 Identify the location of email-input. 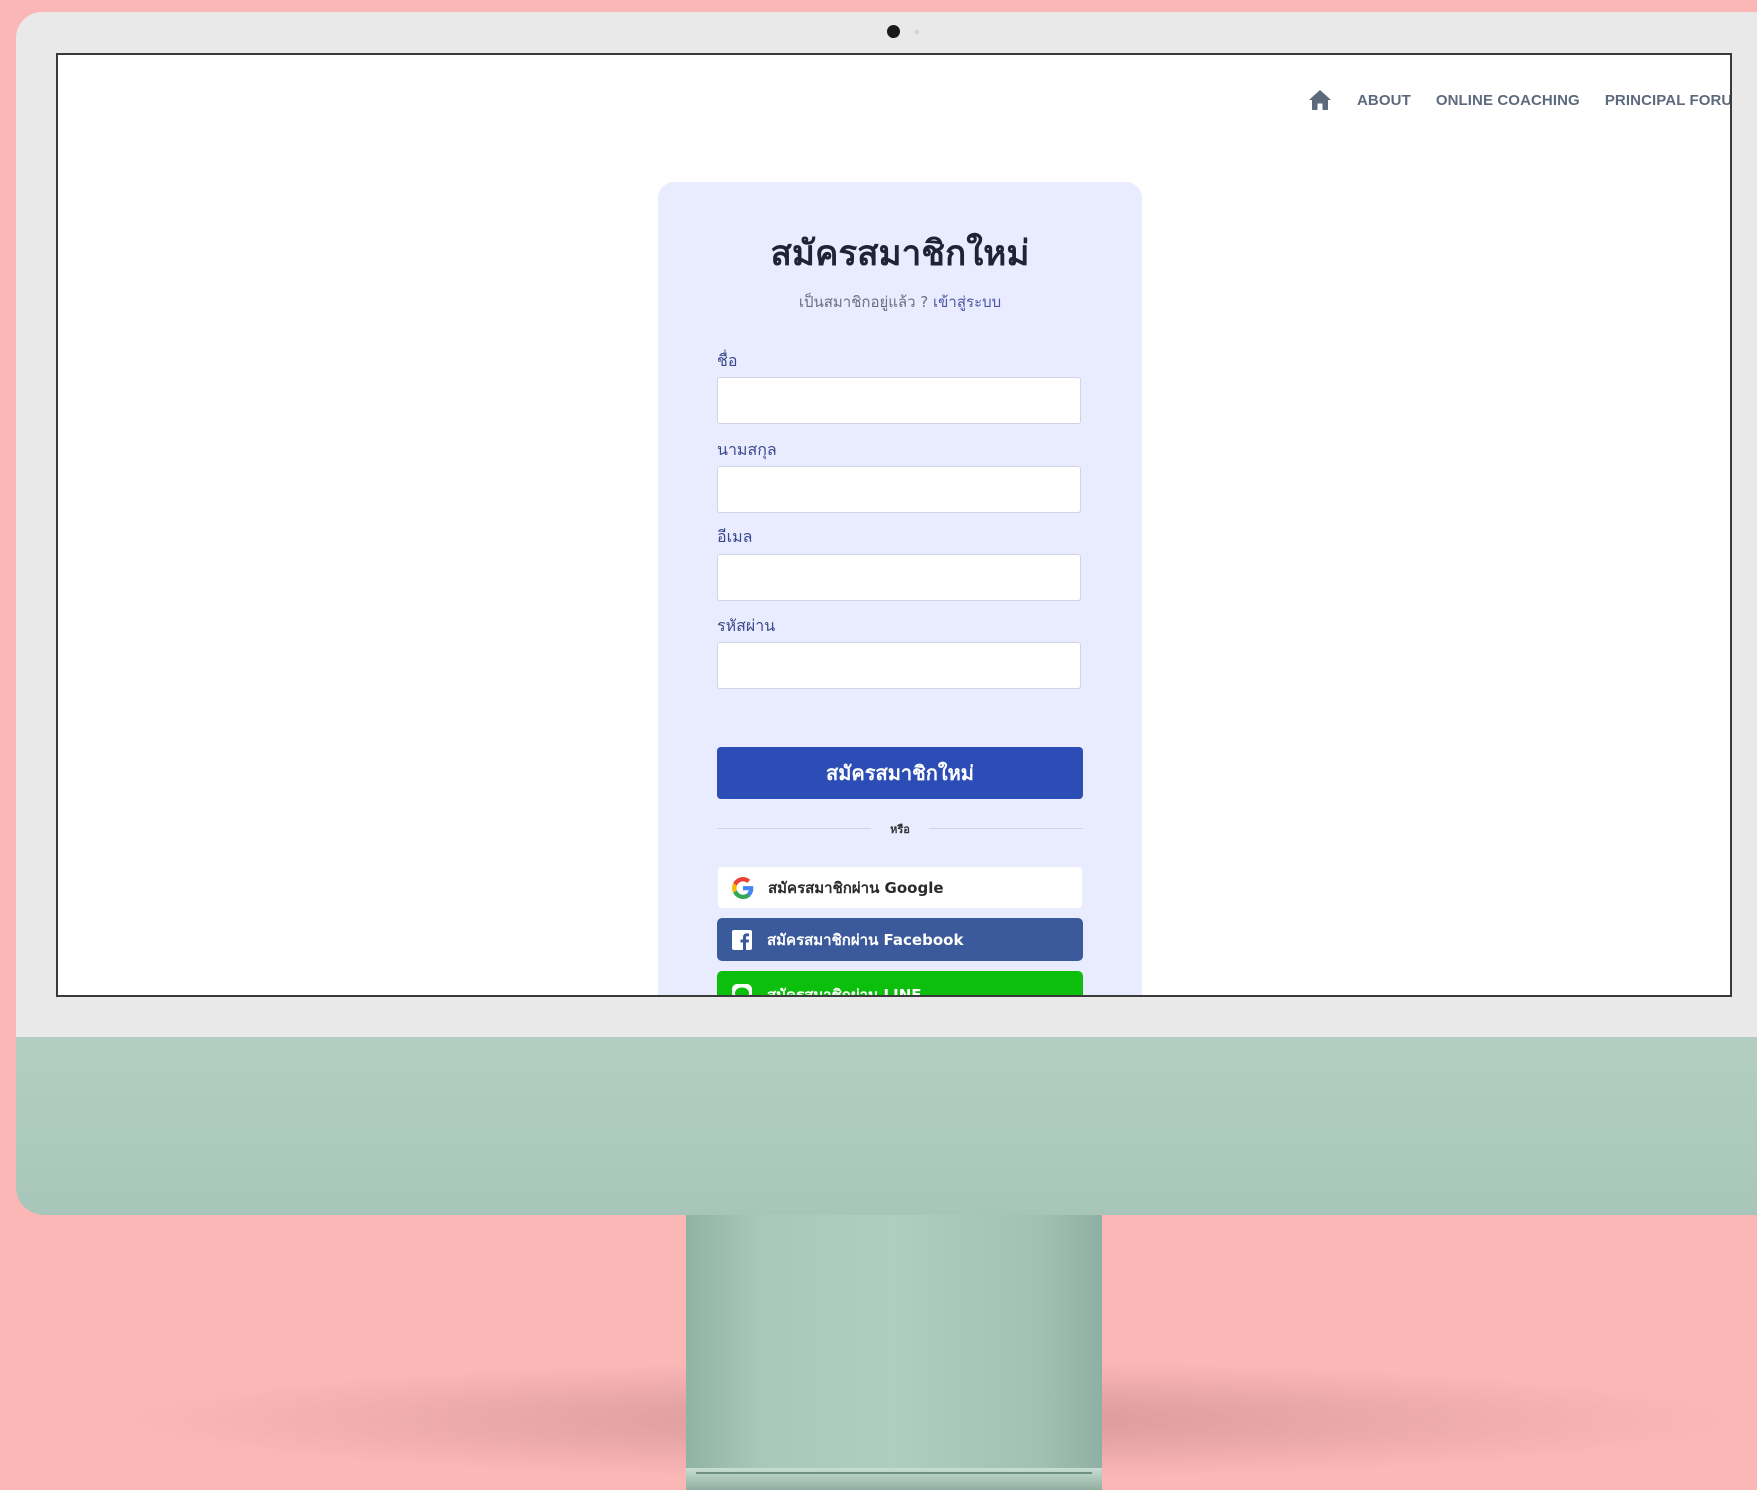
(899, 577).